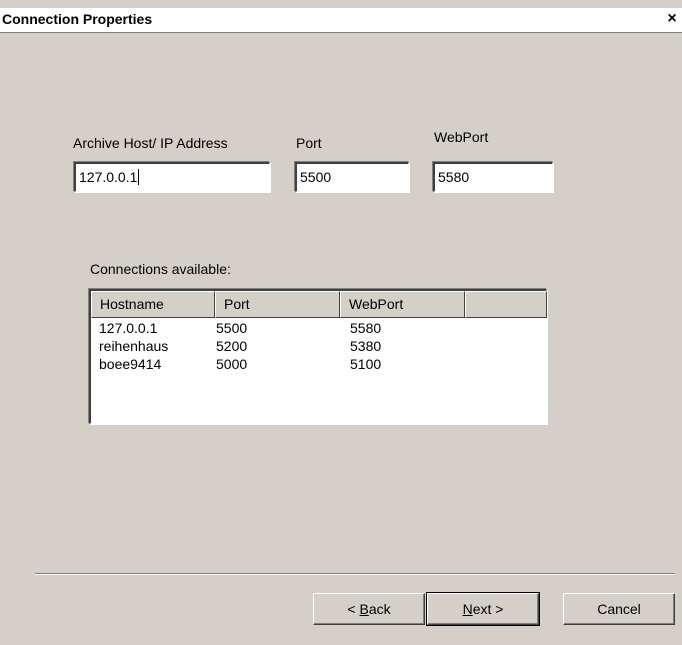  What do you see at coordinates (108, 177) in the screenshot?
I see `host-input-value: 127.0.0.1` at bounding box center [108, 177].